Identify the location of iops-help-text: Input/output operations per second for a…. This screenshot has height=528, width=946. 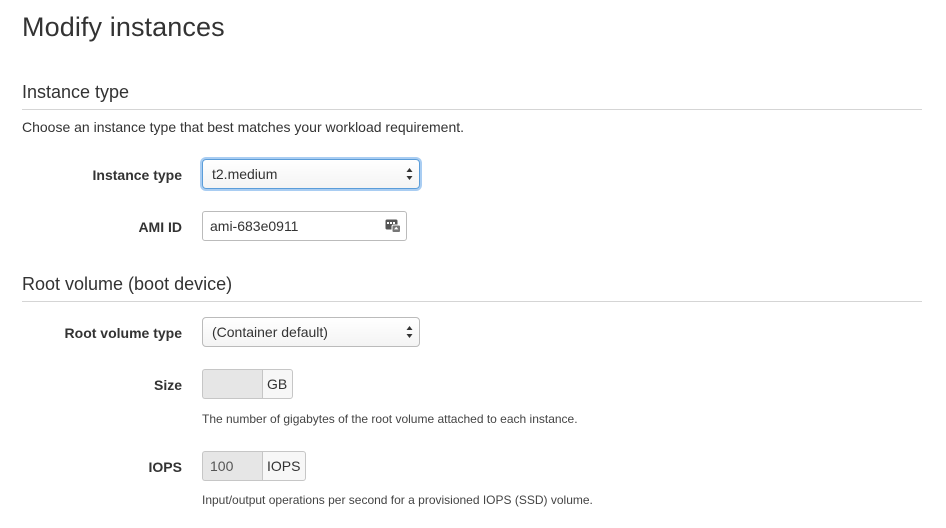
(397, 500).